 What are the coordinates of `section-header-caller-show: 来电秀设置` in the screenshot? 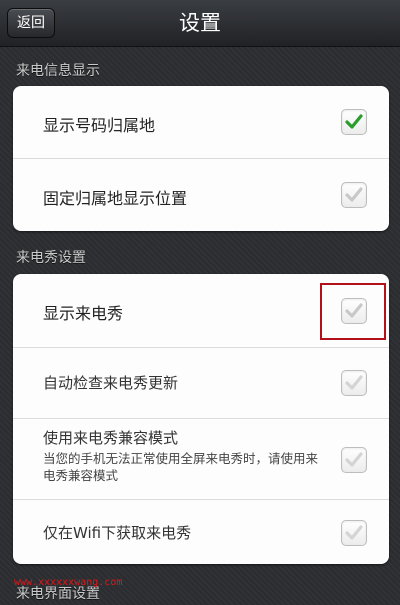 It's located at (51, 258).